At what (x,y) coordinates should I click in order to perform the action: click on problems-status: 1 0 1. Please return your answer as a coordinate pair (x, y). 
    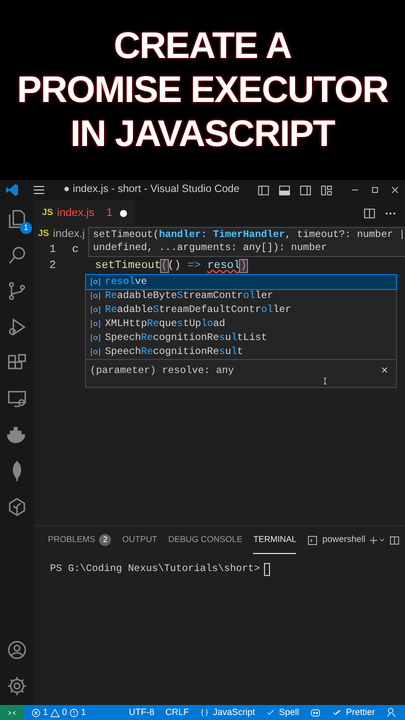
    Looking at the image, I should click on (58, 713).